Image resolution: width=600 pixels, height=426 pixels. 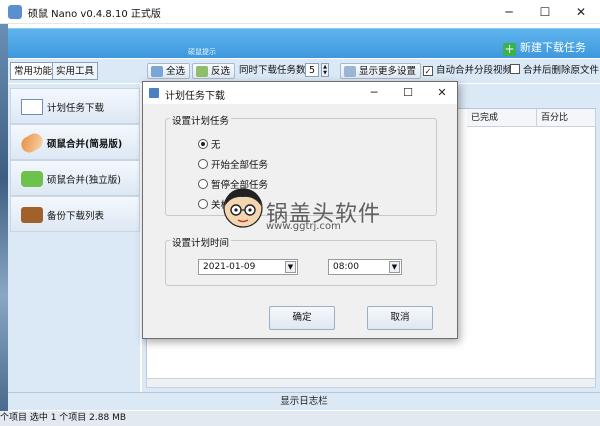 What do you see at coordinates (553, 47) in the screenshot?
I see `new-task-label: 新建下载任务` at bounding box center [553, 47].